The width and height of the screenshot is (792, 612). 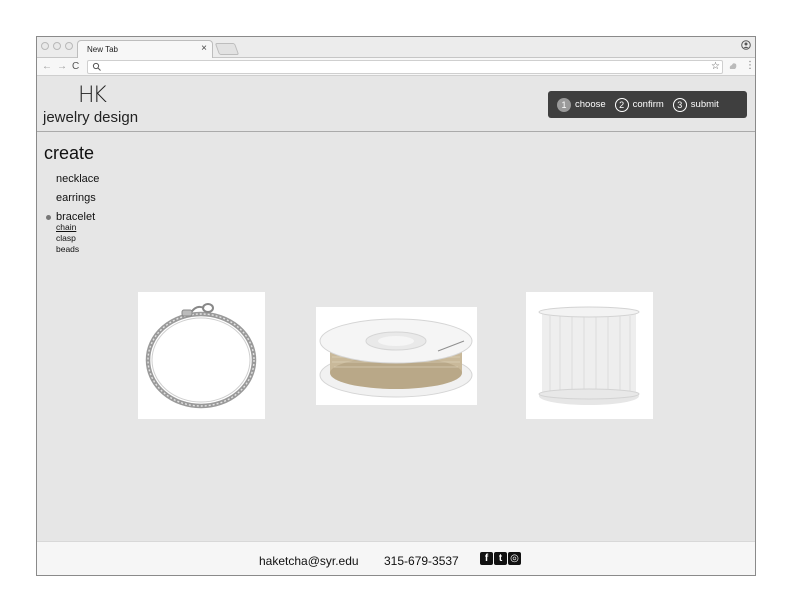 What do you see at coordinates (309, 561) in the screenshot?
I see `contact-email-link: haketcha@syr.edu` at bounding box center [309, 561].